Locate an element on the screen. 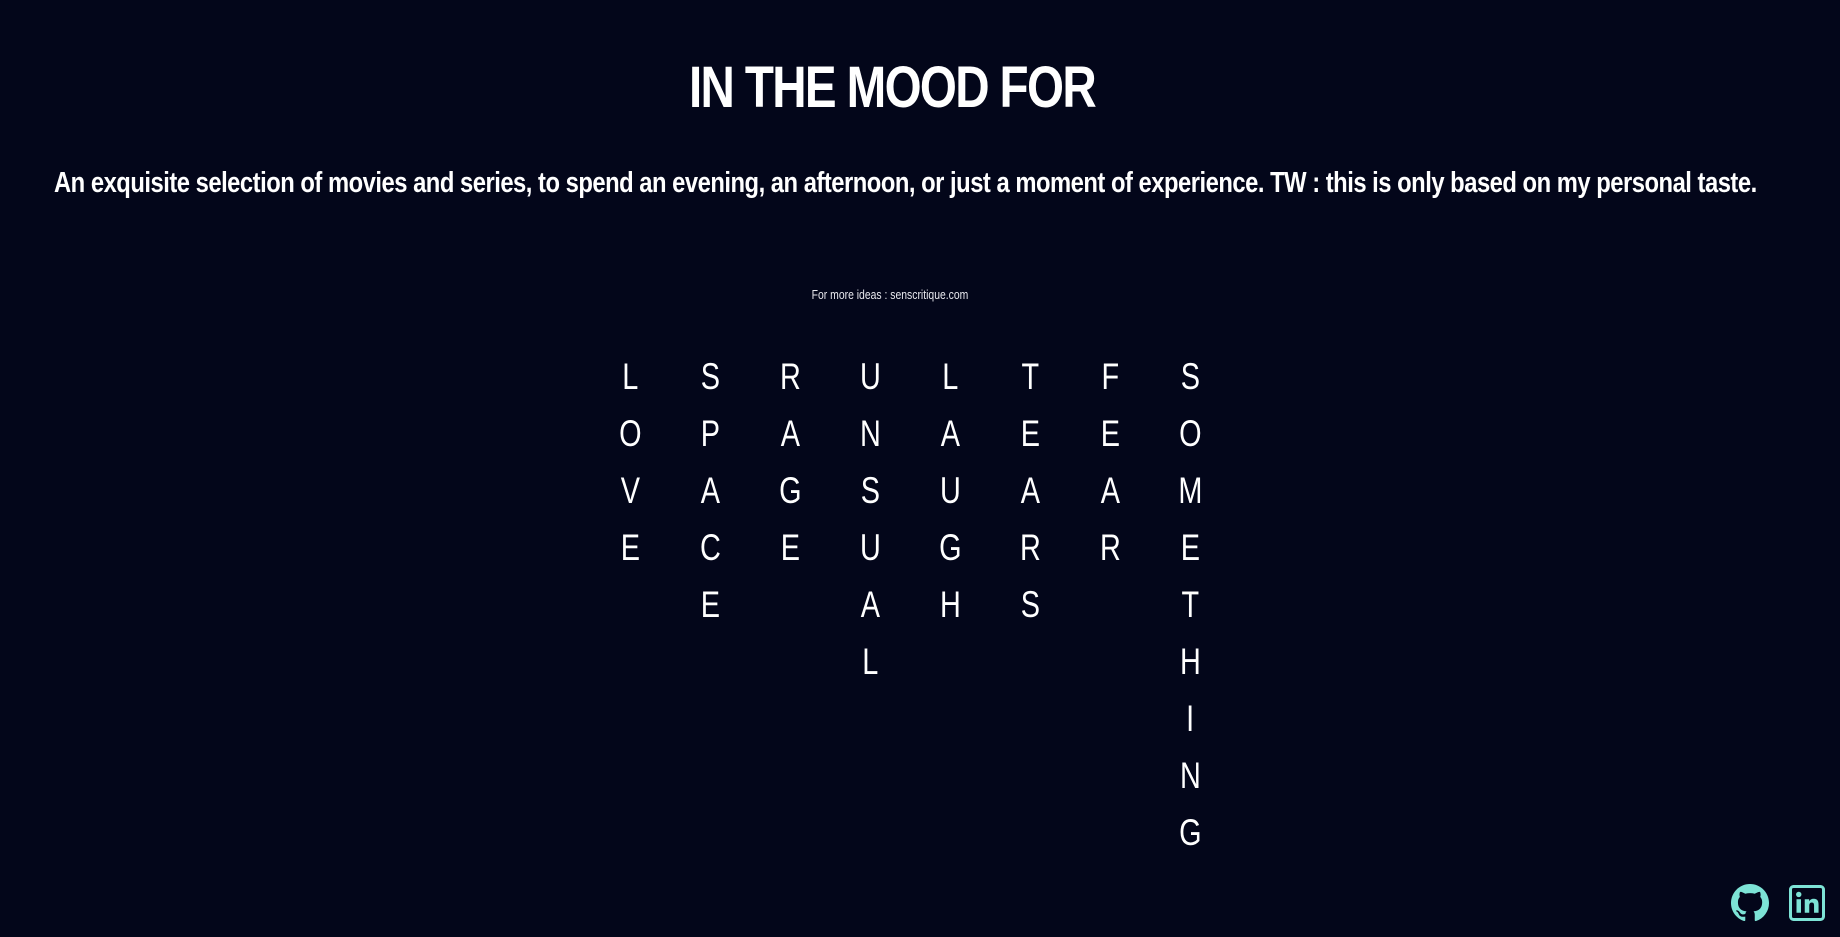 The width and height of the screenshot is (1840, 937). mood-letter: P is located at coordinates (710, 433).